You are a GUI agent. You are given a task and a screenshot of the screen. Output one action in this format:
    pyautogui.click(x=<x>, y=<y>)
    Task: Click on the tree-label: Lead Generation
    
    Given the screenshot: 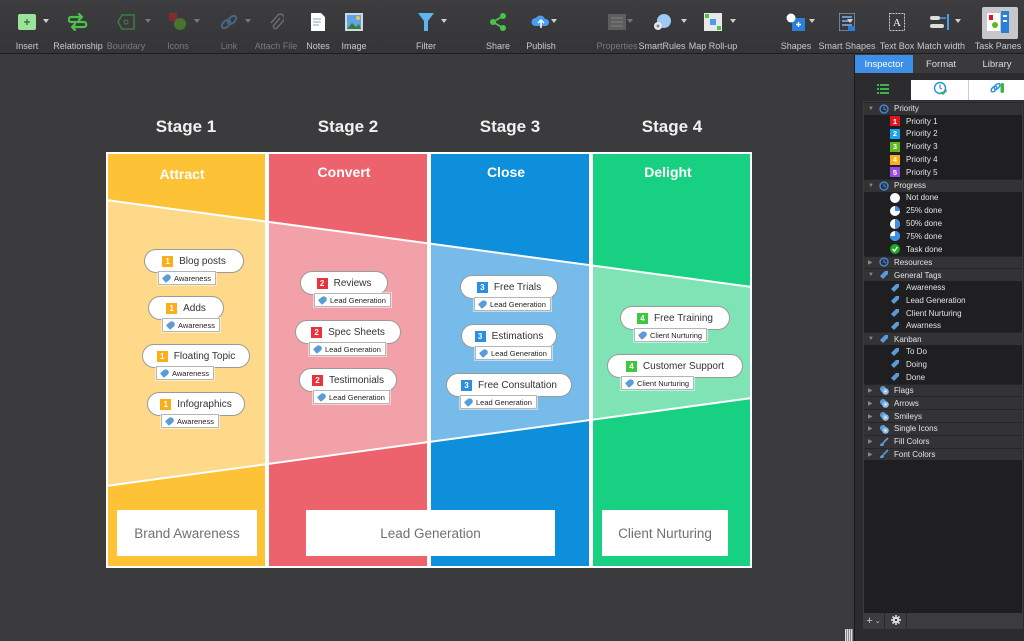 What is the action you would take?
    pyautogui.click(x=936, y=300)
    